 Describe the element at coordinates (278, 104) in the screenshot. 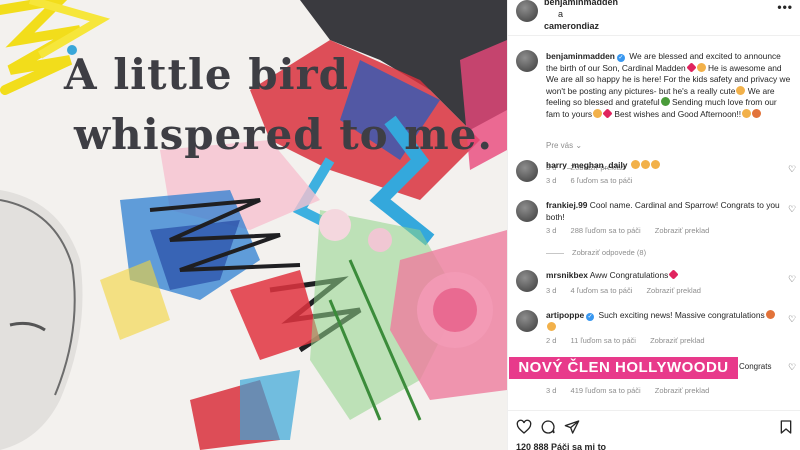

I see `artwork-title: A little bird whispered to me.` at that location.